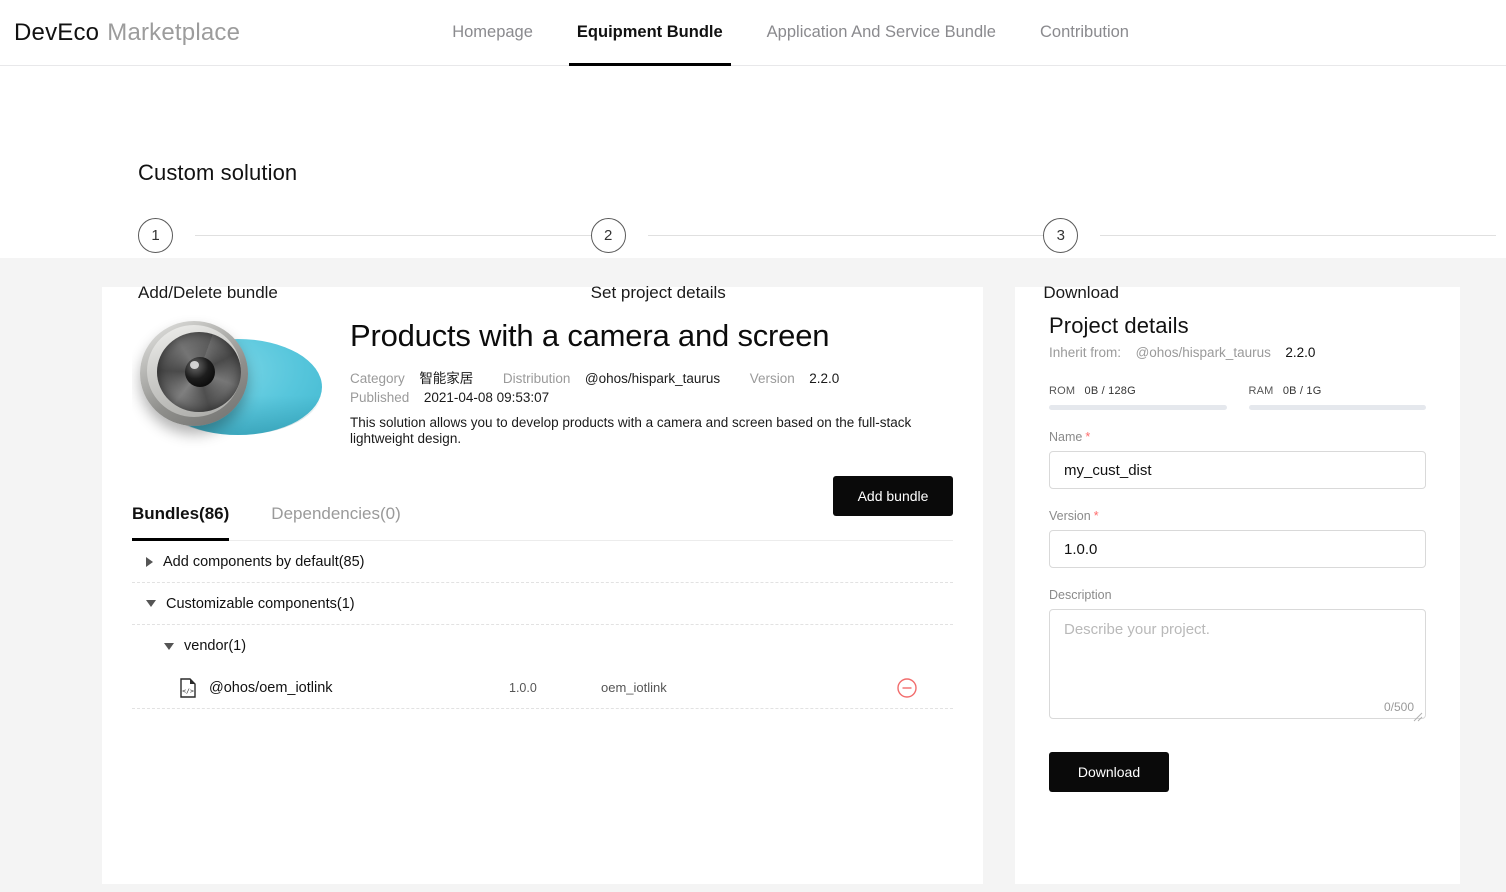 The image size is (1506, 892). What do you see at coordinates (57, 32) in the screenshot?
I see `brand-primary: DevEco` at bounding box center [57, 32].